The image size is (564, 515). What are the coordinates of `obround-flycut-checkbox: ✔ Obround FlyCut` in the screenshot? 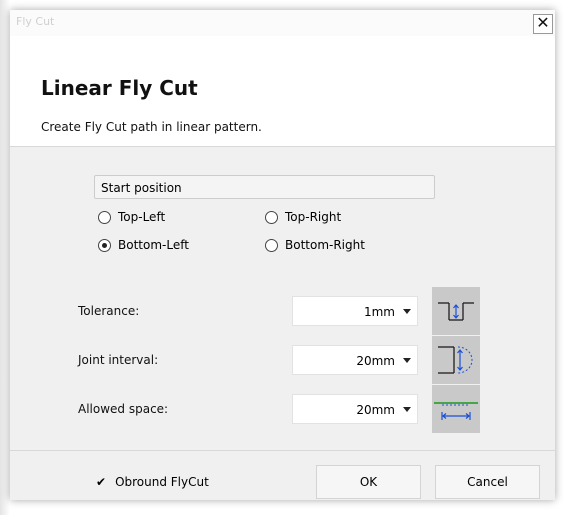 It's located at (152, 482).